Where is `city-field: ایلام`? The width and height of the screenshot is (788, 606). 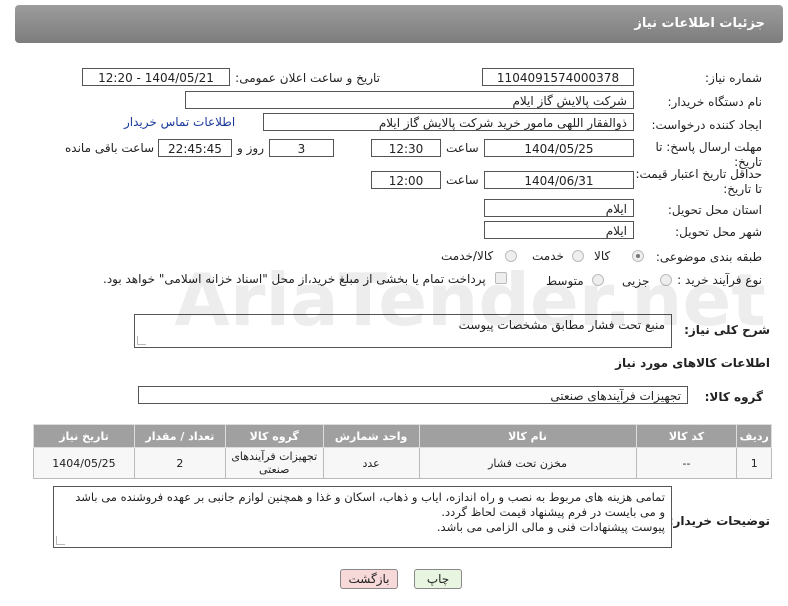
city-field: ایلام is located at coordinates (559, 230).